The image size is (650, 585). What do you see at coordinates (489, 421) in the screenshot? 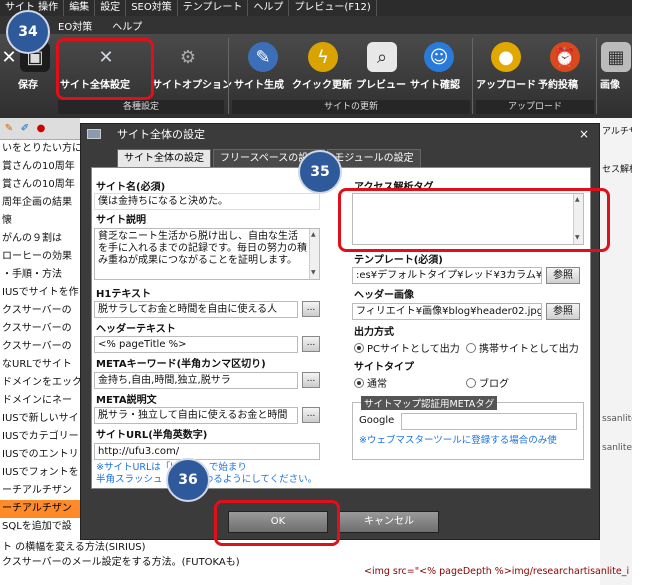
I see `google-meta-input` at bounding box center [489, 421].